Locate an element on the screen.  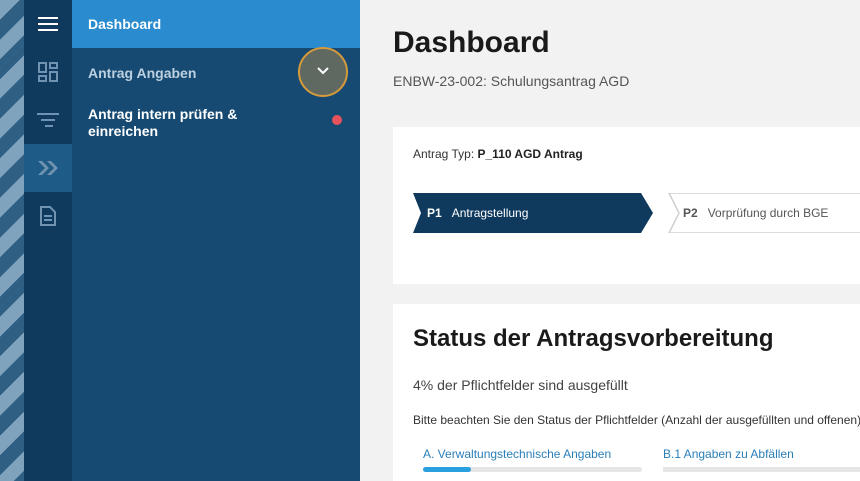
sidebar-item-antrag-angaben: Antrag Angaben is located at coordinates (142, 73).